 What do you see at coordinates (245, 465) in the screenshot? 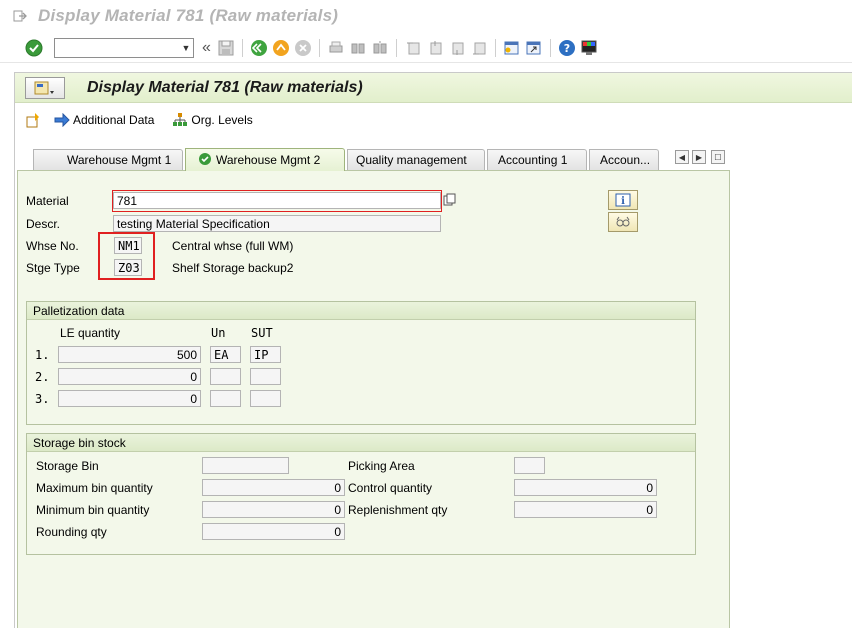
I see `storage-bin-field` at bounding box center [245, 465].